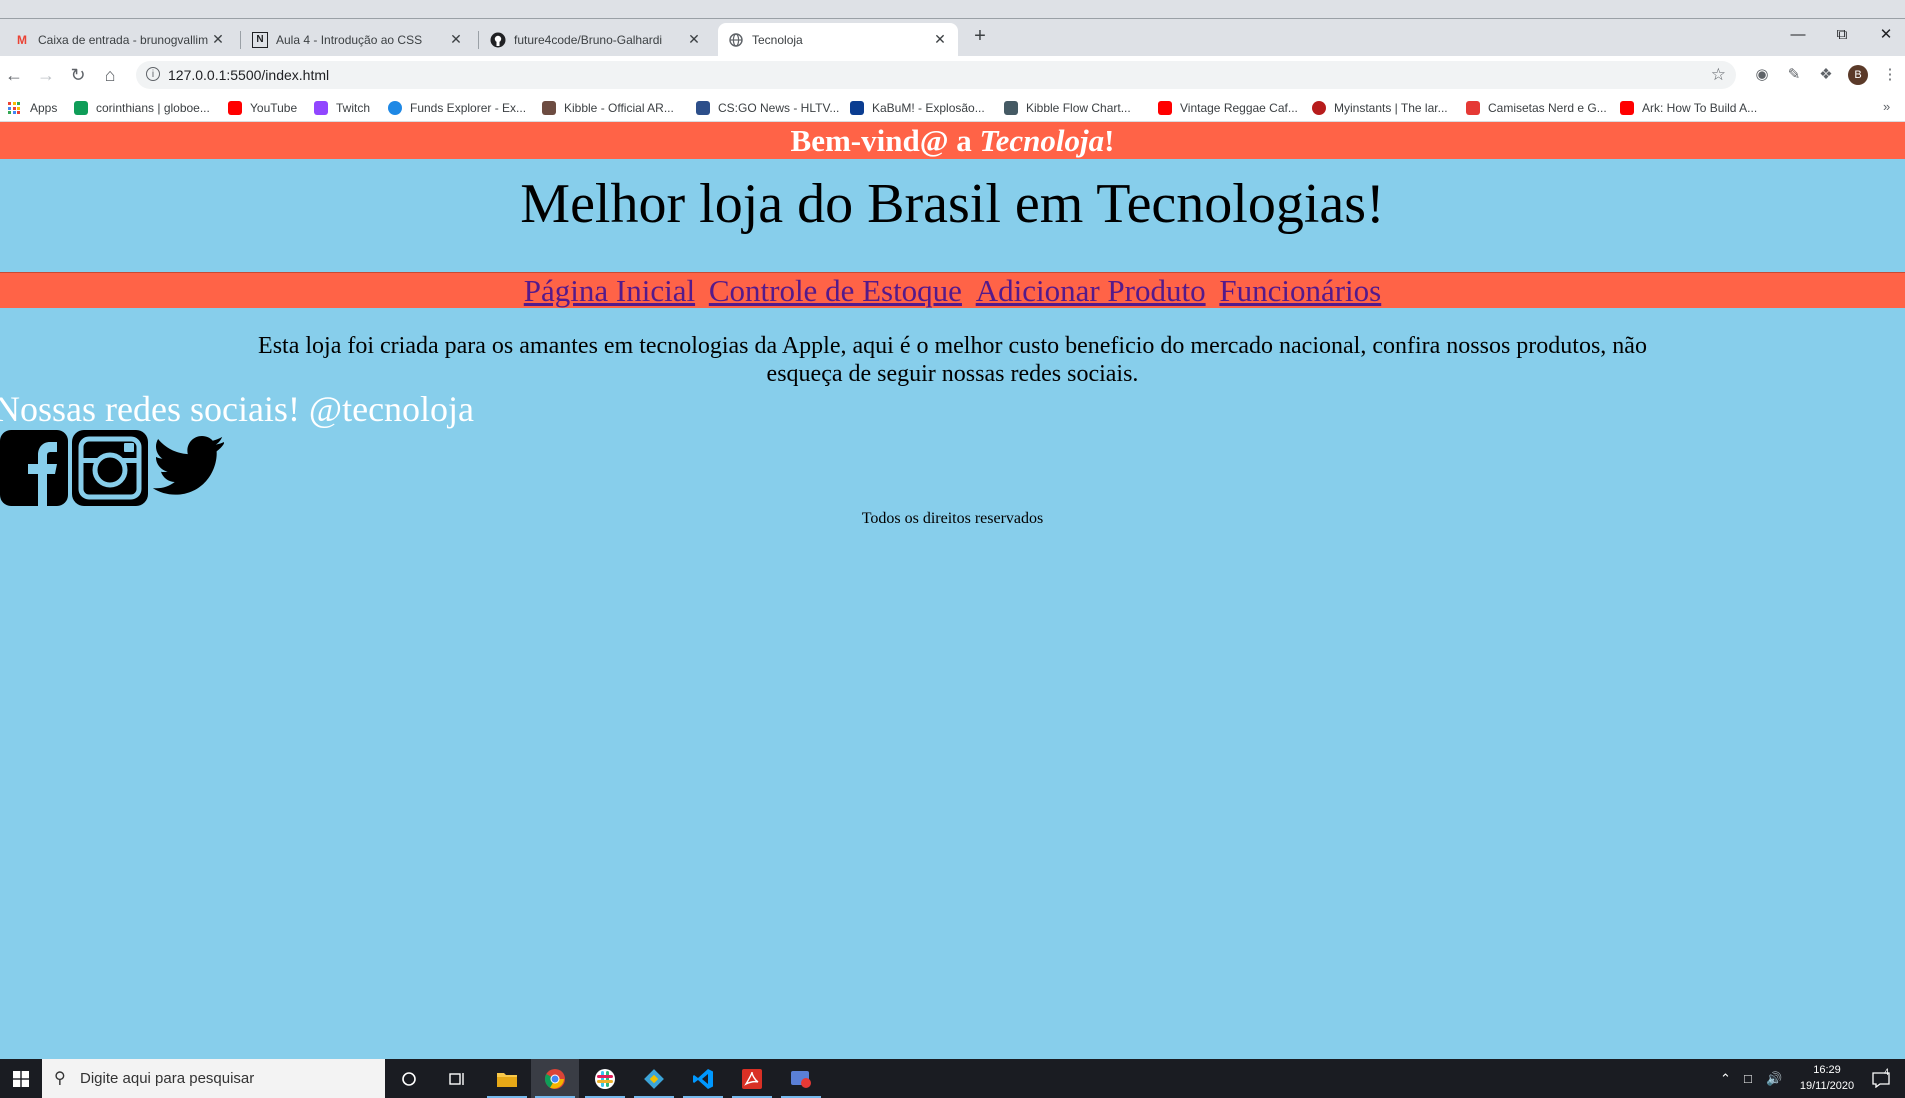 The image size is (1905, 1098). Describe the element at coordinates (1884, 35) in the screenshot. I see `window-close-icon: ✕` at that location.